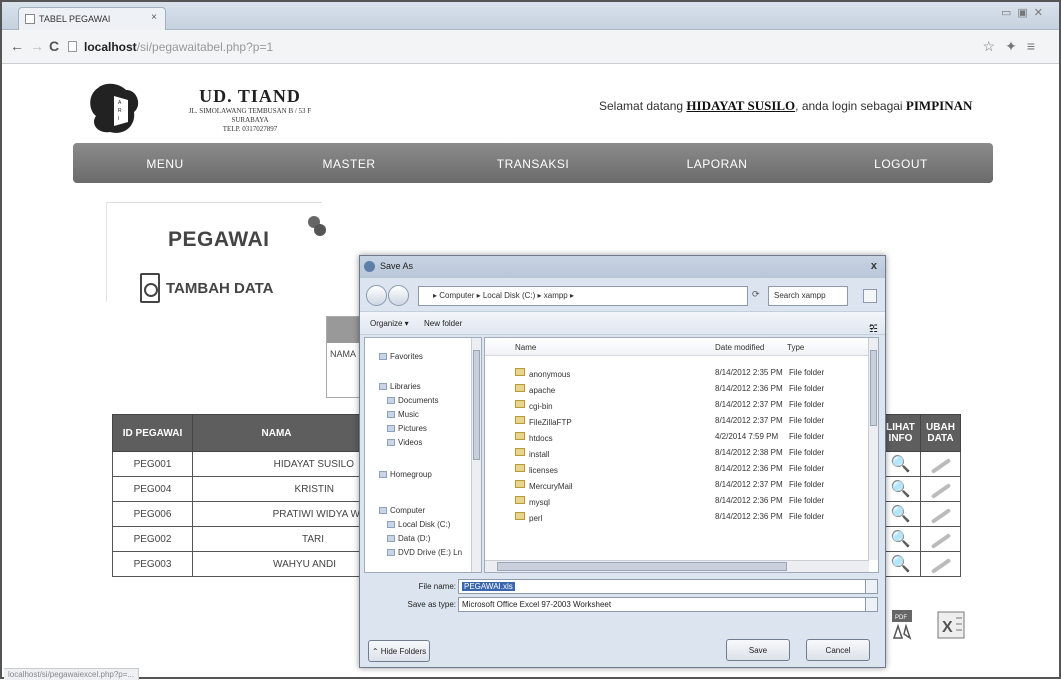 This screenshot has height=680, width=1061. Describe the element at coordinates (795, 347) in the screenshot. I see `column-type: Type` at that location.